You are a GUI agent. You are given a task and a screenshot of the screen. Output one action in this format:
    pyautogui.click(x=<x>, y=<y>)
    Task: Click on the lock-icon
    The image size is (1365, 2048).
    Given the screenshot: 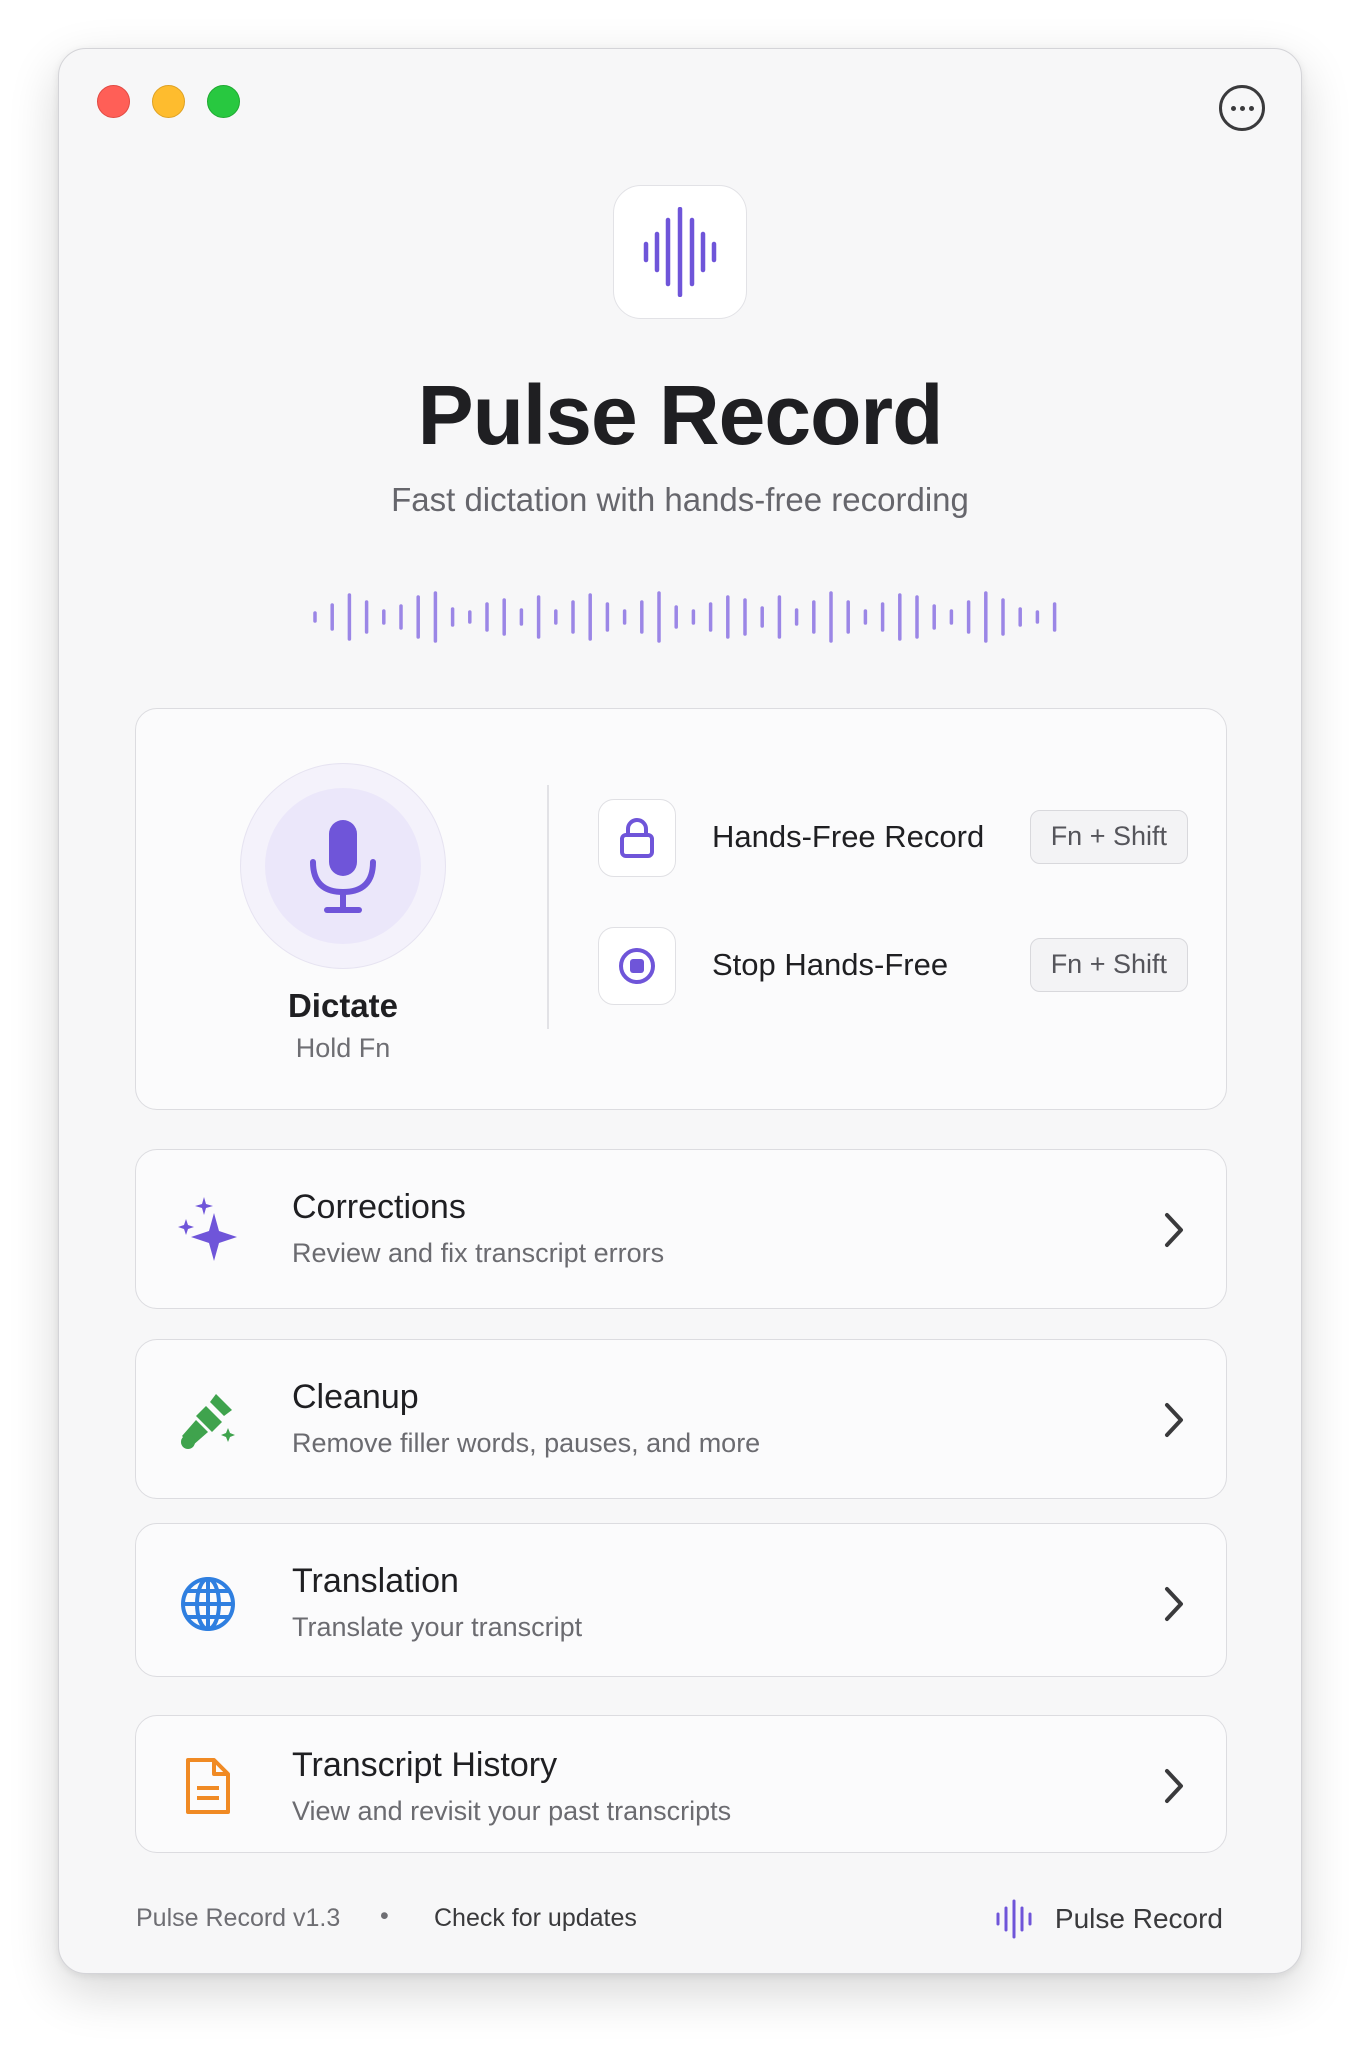 What is the action you would take?
    pyautogui.click(x=637, y=838)
    